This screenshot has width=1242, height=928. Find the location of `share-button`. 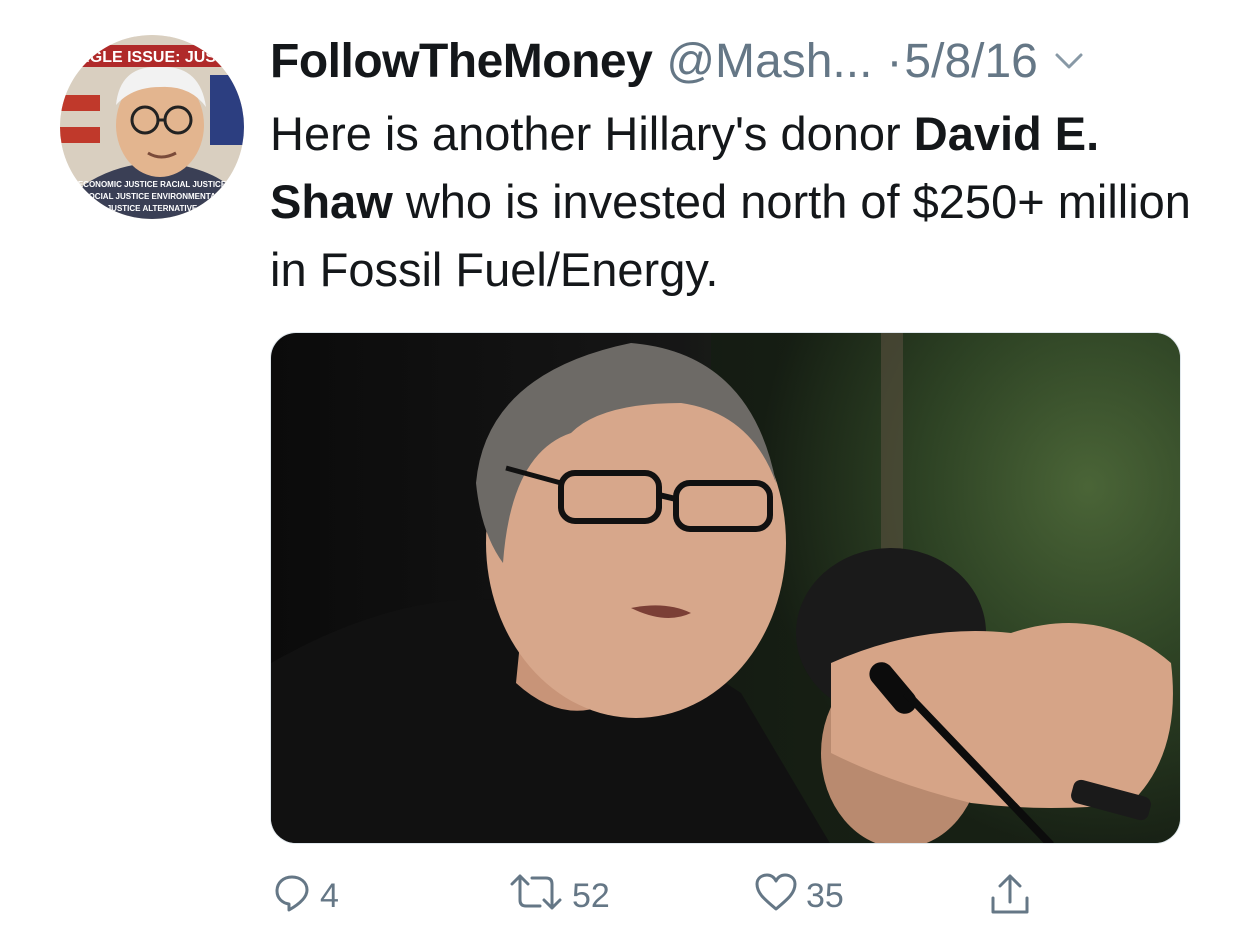

share-button is located at coordinates (1010, 898).